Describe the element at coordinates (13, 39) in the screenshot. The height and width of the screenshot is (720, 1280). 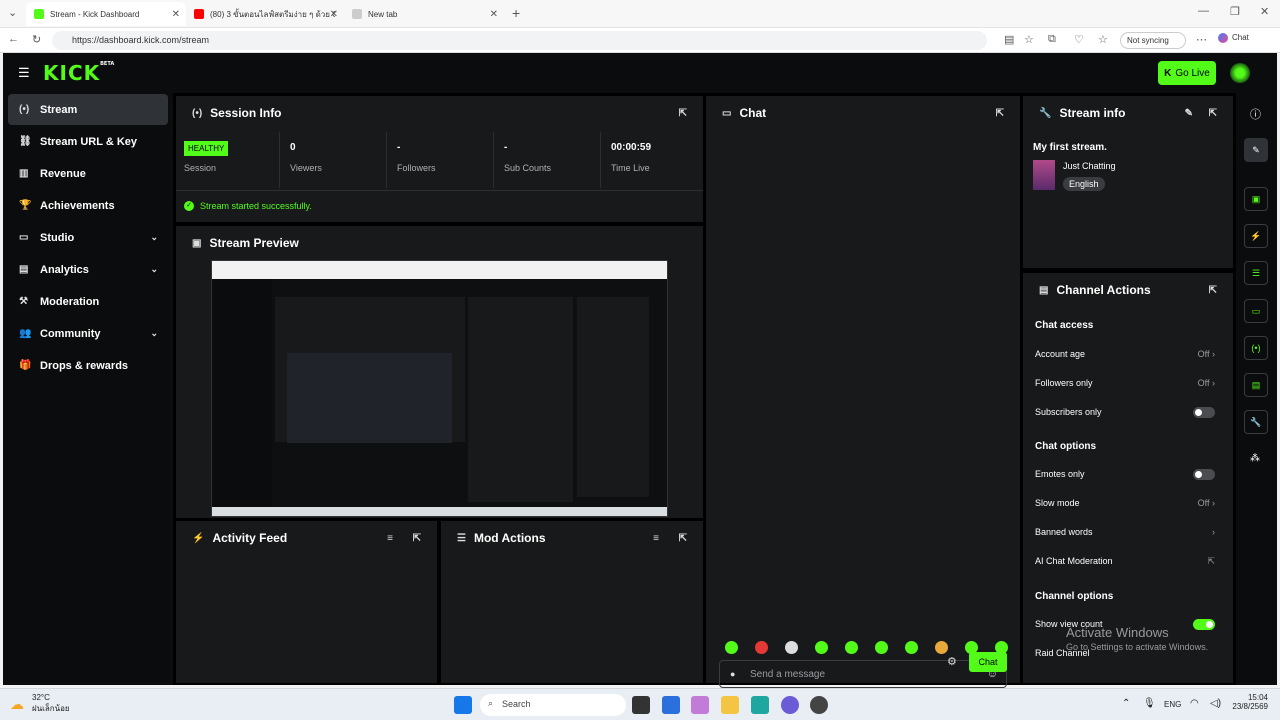
I see `back-icon: ←` at that location.